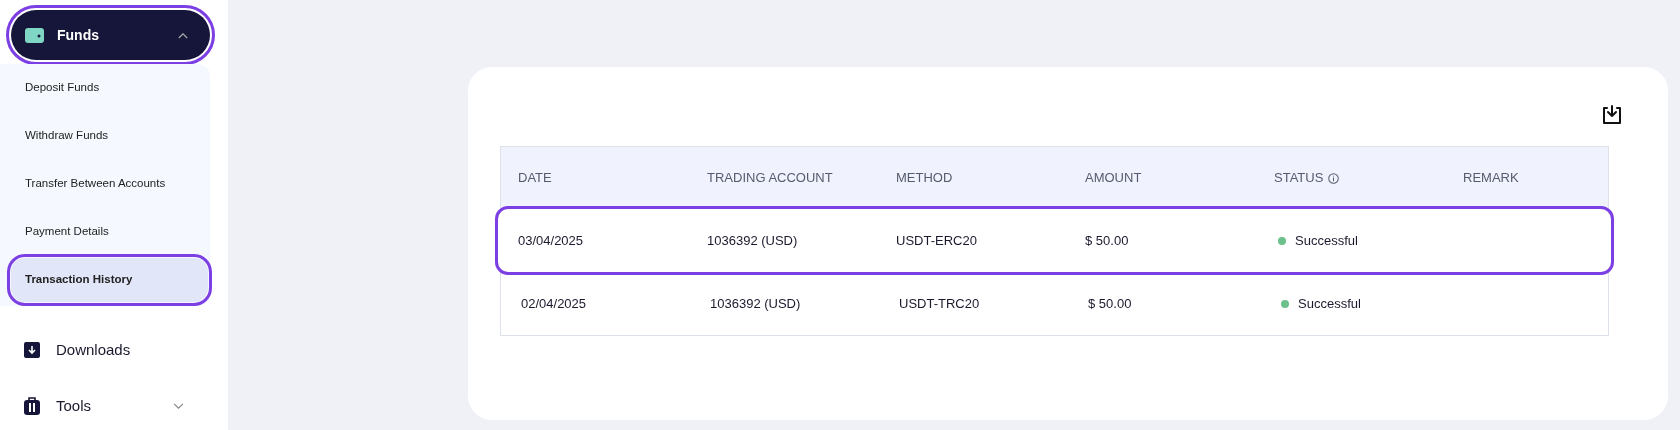  What do you see at coordinates (35, 35) in the screenshot?
I see `wallet-icon` at bounding box center [35, 35].